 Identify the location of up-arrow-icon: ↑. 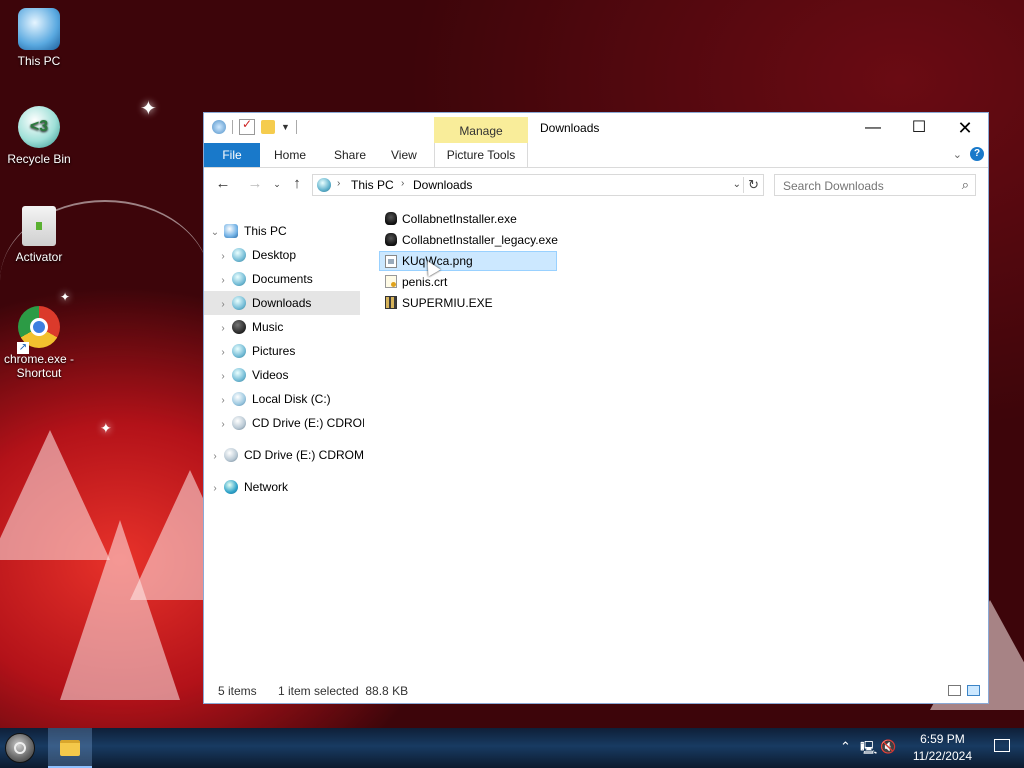
(297, 183).